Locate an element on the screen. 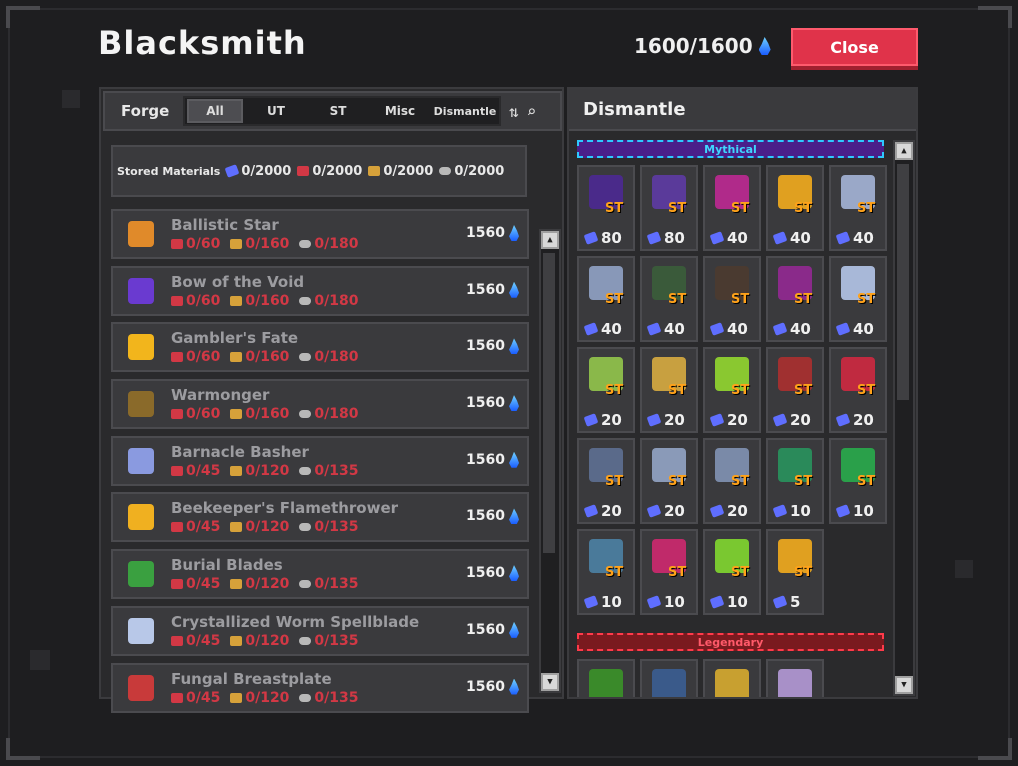 The width and height of the screenshot is (1018, 766). item-body: Ballistic Star 0/60 0/160 0/180 is located at coordinates (265, 234).